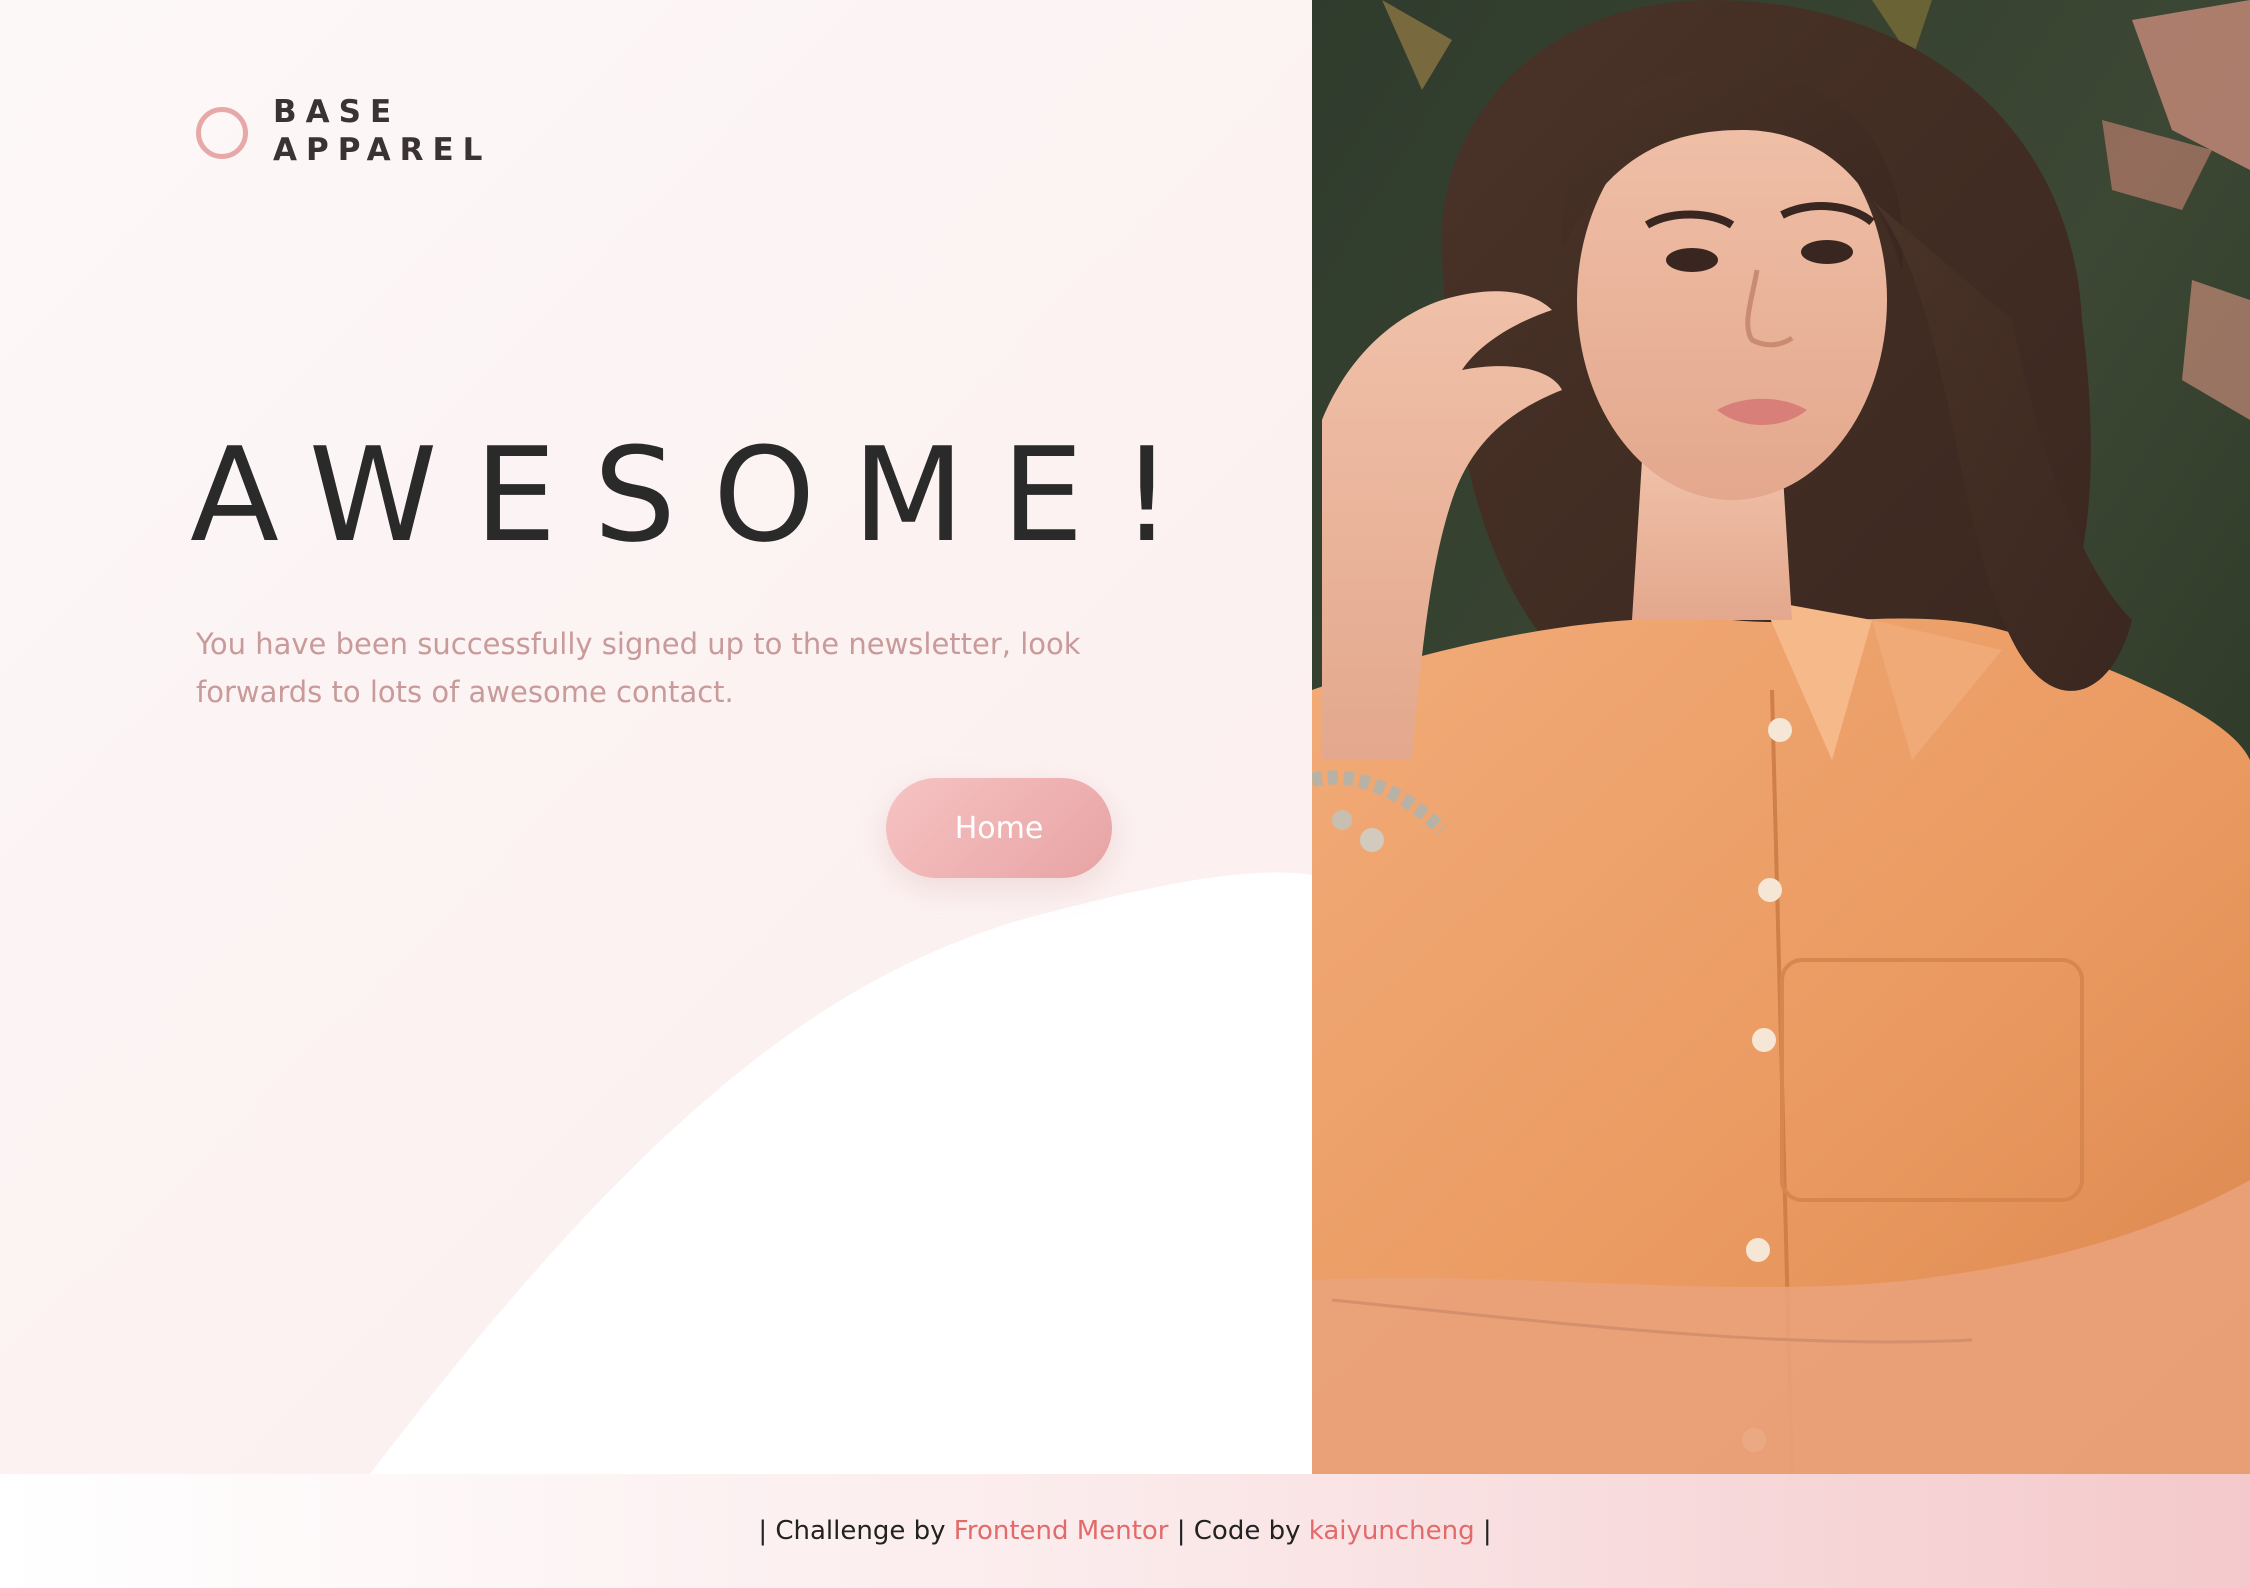  Describe the element at coordinates (700, 495) in the screenshot. I see `page-title: AWESOME!` at that location.